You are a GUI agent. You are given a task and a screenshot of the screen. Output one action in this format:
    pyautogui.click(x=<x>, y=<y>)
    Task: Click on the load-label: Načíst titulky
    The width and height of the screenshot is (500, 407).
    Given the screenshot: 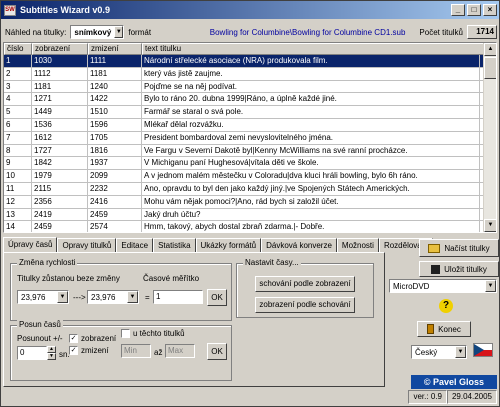 What is the action you would take?
    pyautogui.click(x=467, y=248)
    